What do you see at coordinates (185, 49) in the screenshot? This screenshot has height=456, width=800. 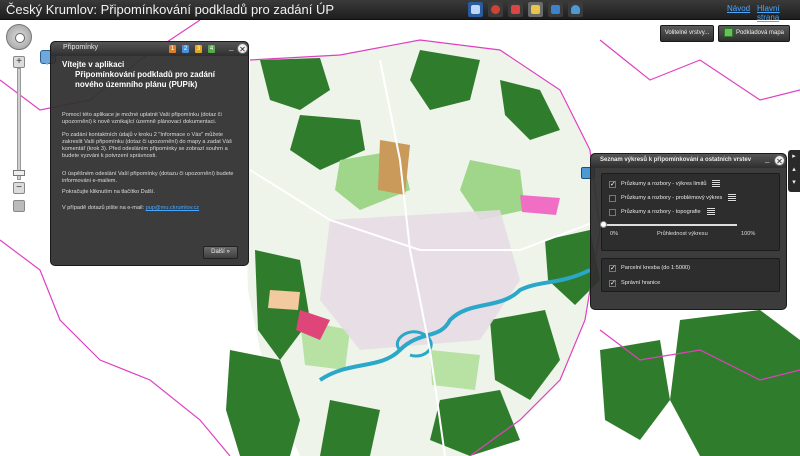 I see `step-2-tab: 2` at bounding box center [185, 49].